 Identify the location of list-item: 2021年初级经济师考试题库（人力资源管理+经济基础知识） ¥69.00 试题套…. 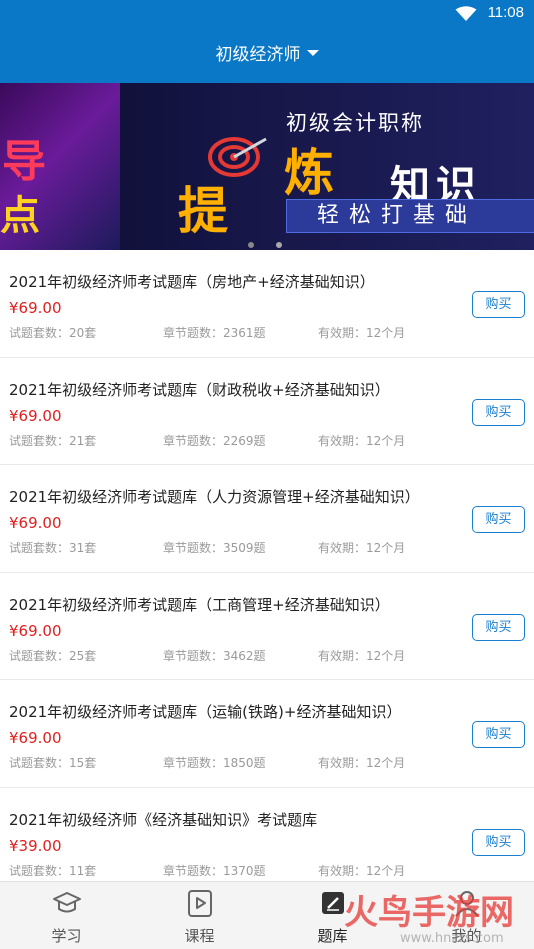
(267, 519).